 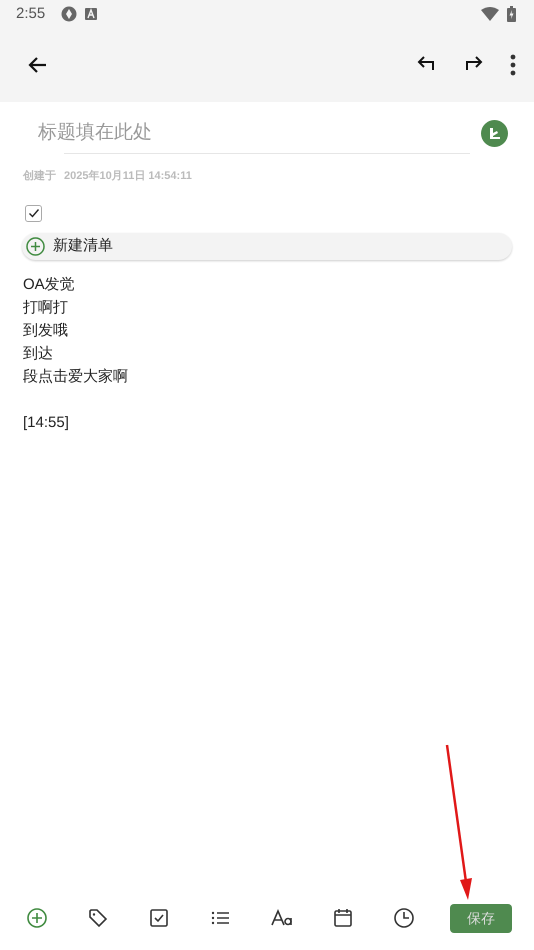 I want to click on created-label: 创建于, so click(x=39, y=176).